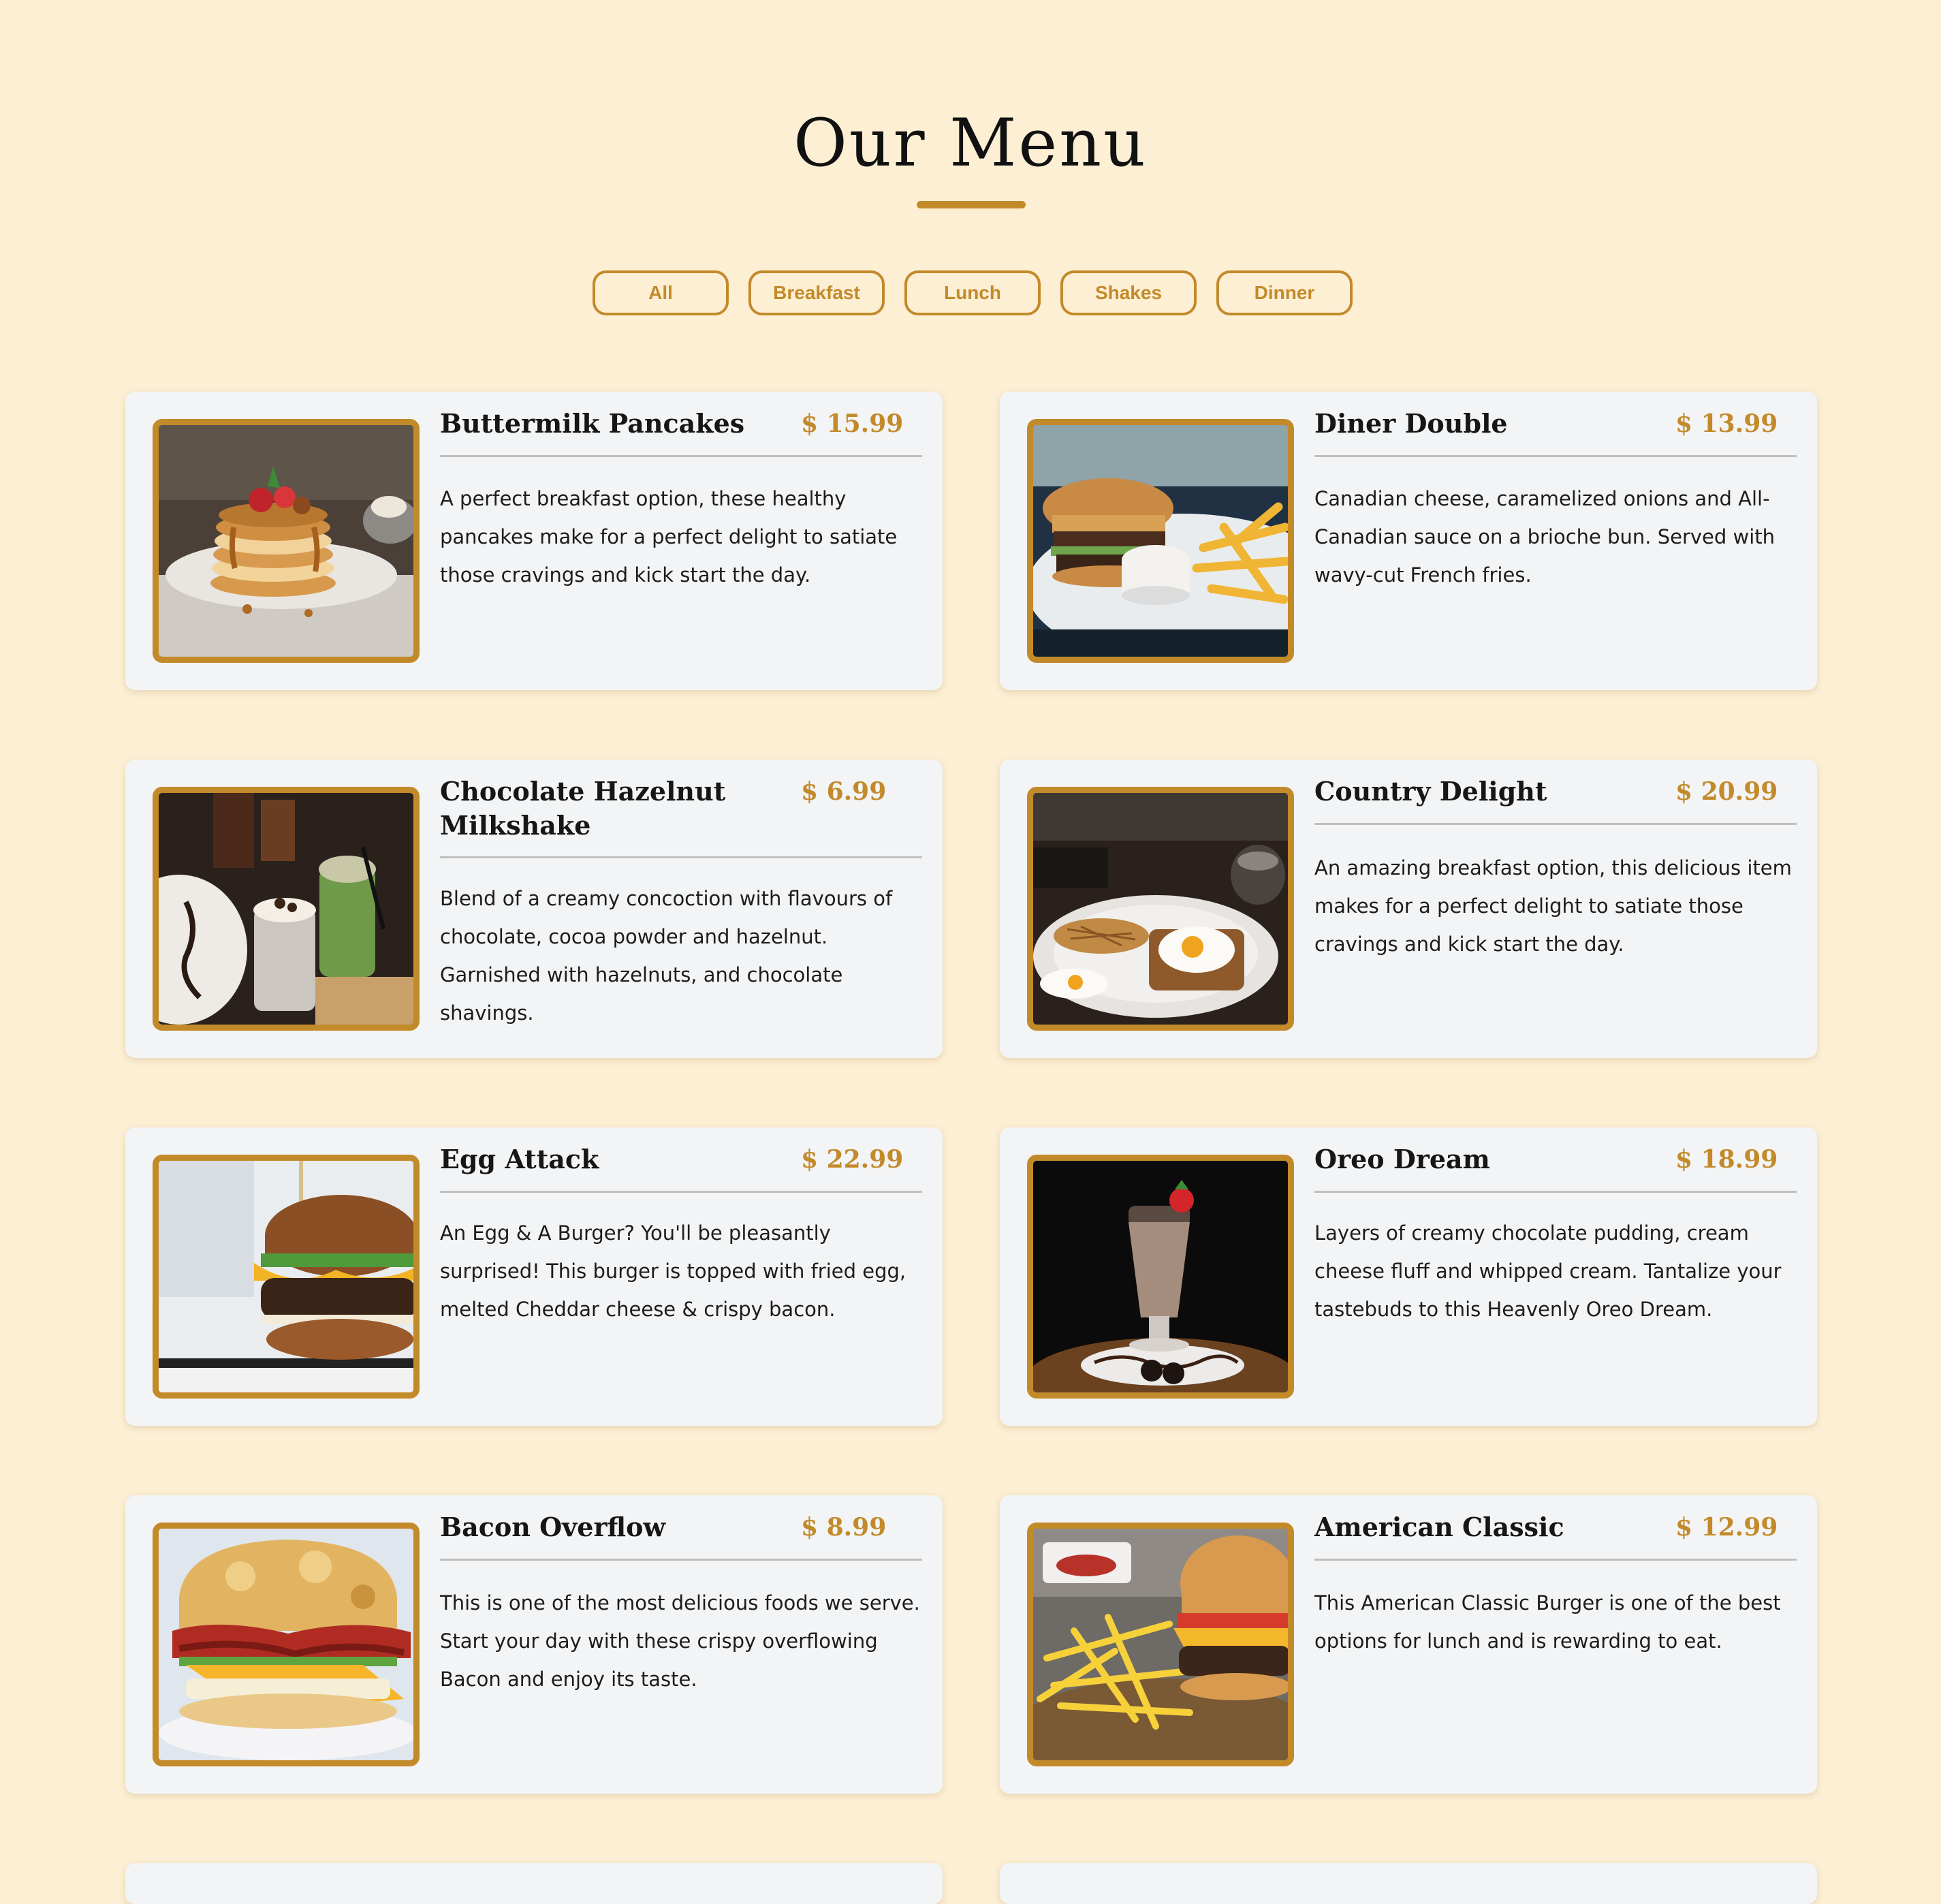 The width and height of the screenshot is (1941, 1904). Describe the element at coordinates (1726, 791) in the screenshot. I see `menu-item-price: $ 20.99` at that location.